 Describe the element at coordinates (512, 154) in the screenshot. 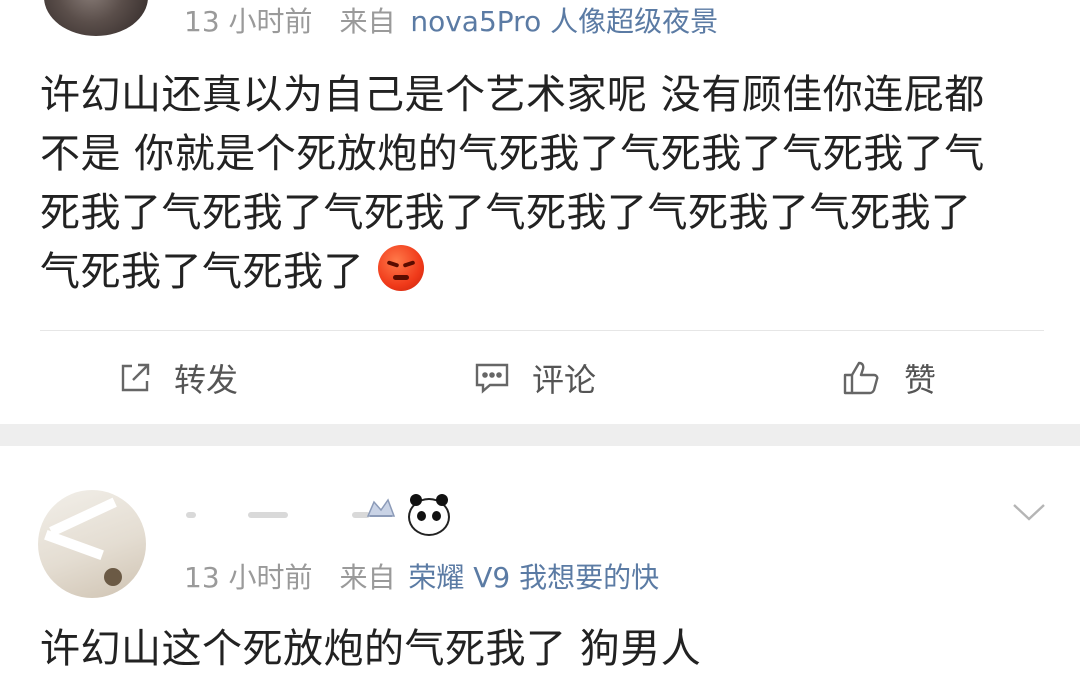

I see `post-line: 不是 你就是个死放炮的气死我了气死我了气死我了气` at that location.